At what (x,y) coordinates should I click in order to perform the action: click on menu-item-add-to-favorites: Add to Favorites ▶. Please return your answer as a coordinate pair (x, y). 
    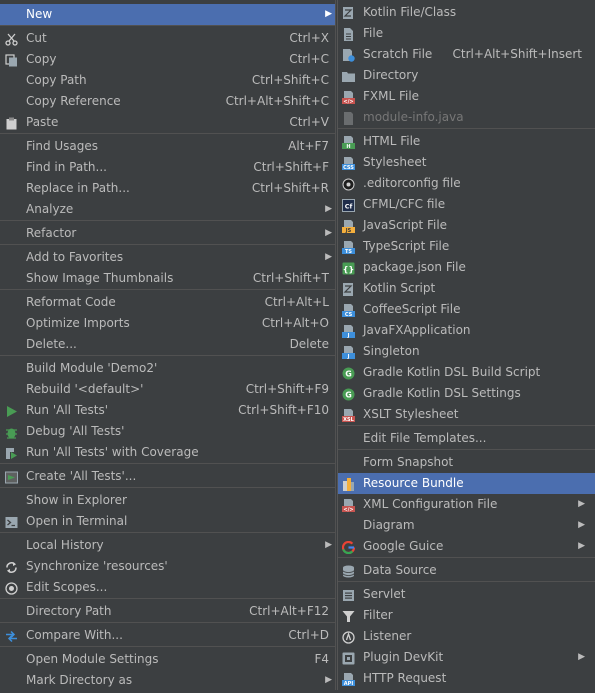
    Looking at the image, I should click on (167, 257).